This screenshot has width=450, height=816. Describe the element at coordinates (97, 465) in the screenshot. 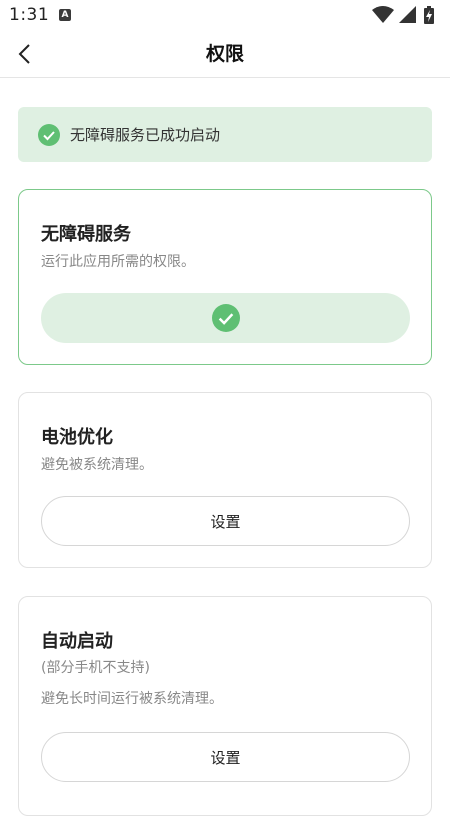

I see `card-description: 避免被系统清理。` at that location.